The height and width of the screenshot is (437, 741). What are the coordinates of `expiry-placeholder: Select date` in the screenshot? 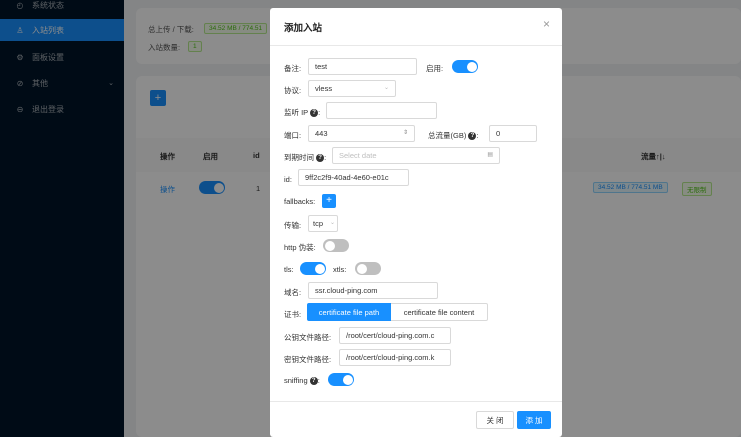 It's located at (358, 155).